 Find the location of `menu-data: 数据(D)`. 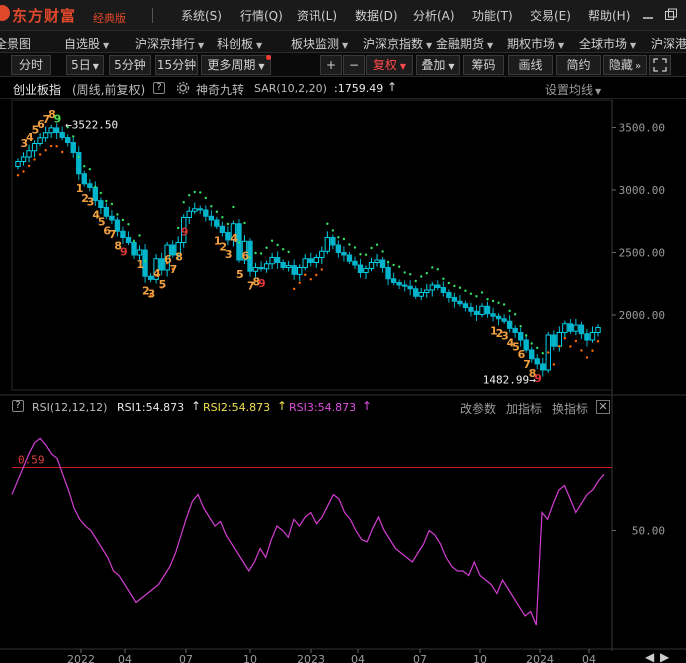

menu-data: 数据(D) is located at coordinates (376, 15).